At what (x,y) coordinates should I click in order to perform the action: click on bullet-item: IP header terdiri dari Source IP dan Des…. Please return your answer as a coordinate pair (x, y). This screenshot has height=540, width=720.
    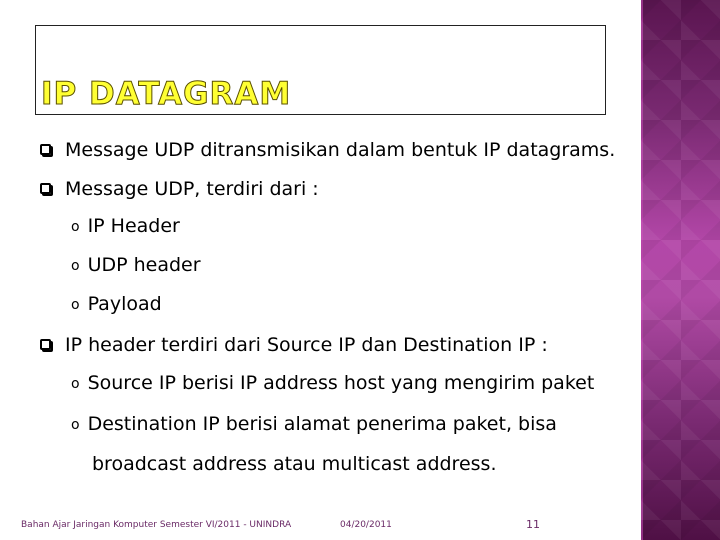
    Looking at the image, I should click on (294, 345).